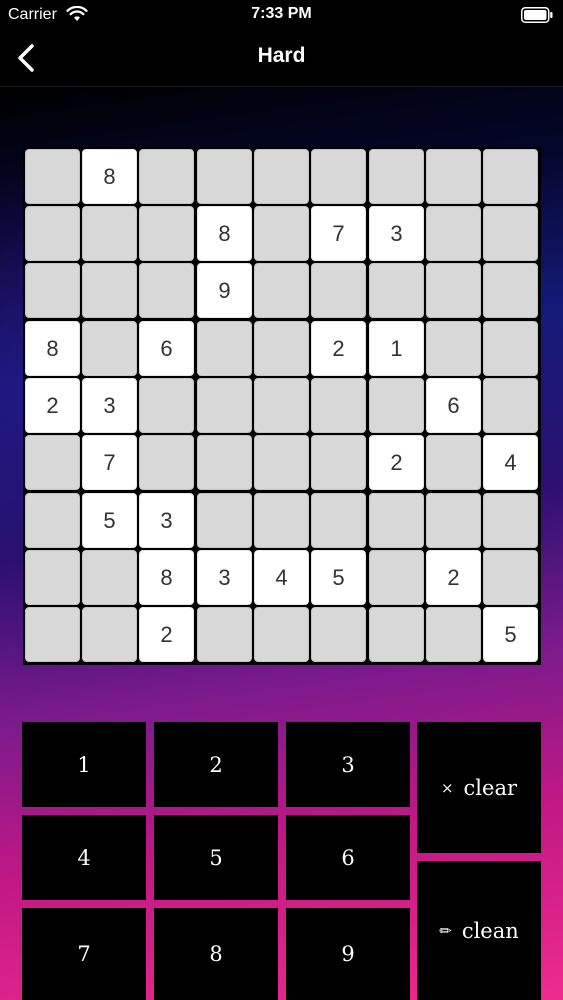 This screenshot has width=563, height=1000. I want to click on clear-button: × clear, so click(479, 787).